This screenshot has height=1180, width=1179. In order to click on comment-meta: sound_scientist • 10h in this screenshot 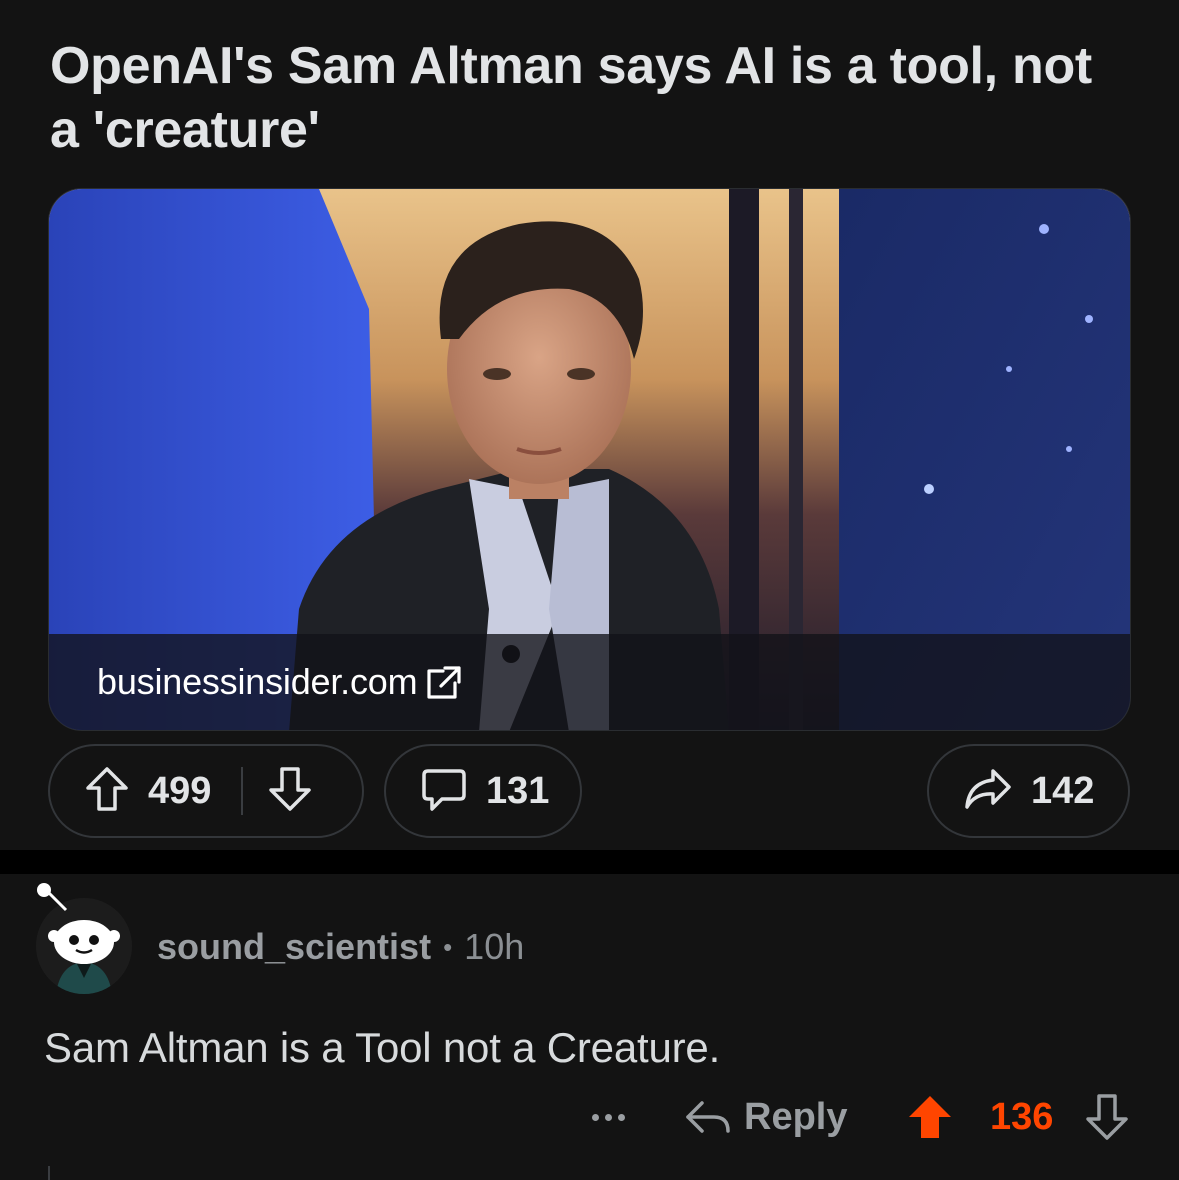, I will do `click(340, 947)`.